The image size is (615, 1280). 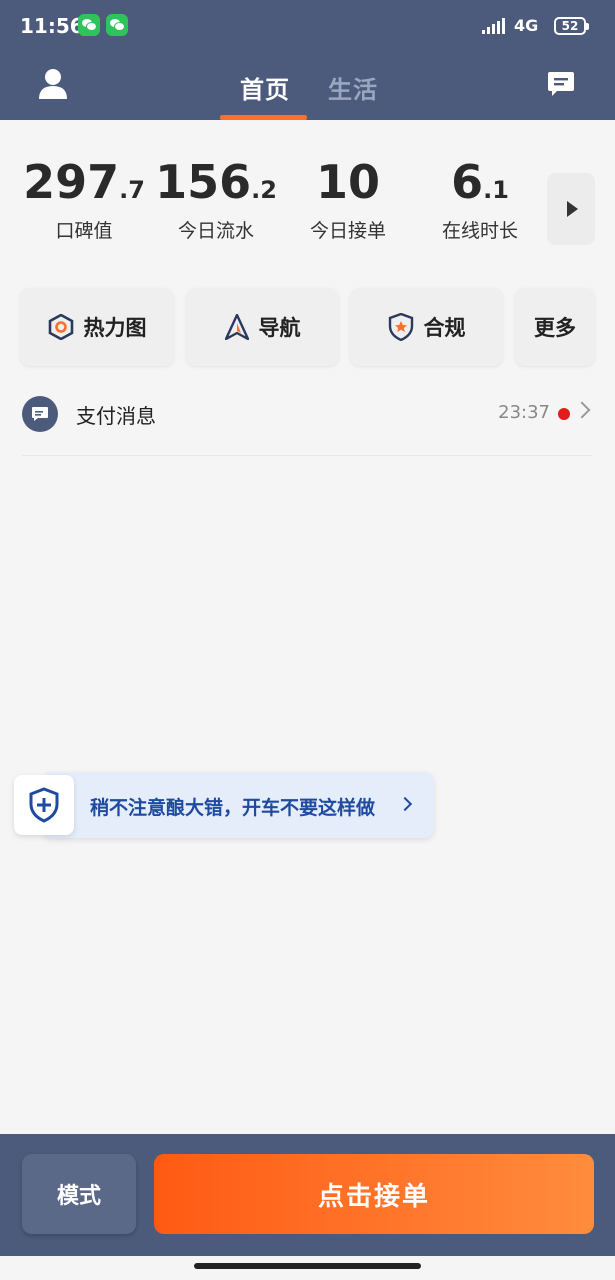 I want to click on payment-message-row: 支付消息 23:37, so click(x=307, y=415).